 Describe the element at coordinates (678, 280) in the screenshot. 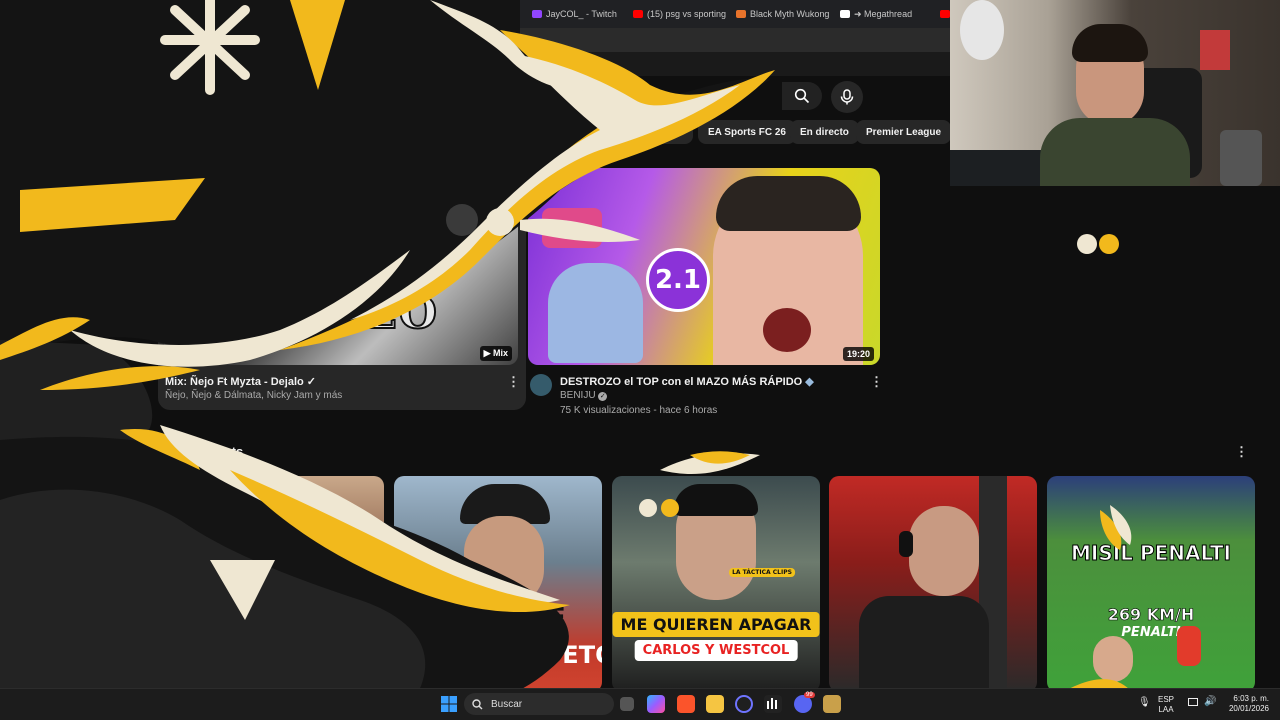

I see `version-badge: 2.1` at that location.